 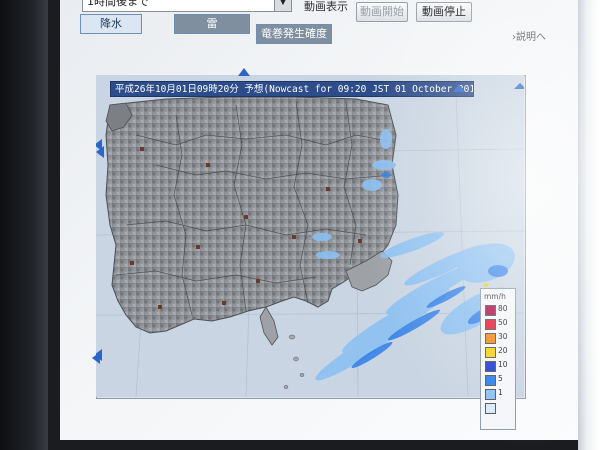 What do you see at coordinates (244, 72) in the screenshot?
I see `pan-up-arrow-icon` at bounding box center [244, 72].